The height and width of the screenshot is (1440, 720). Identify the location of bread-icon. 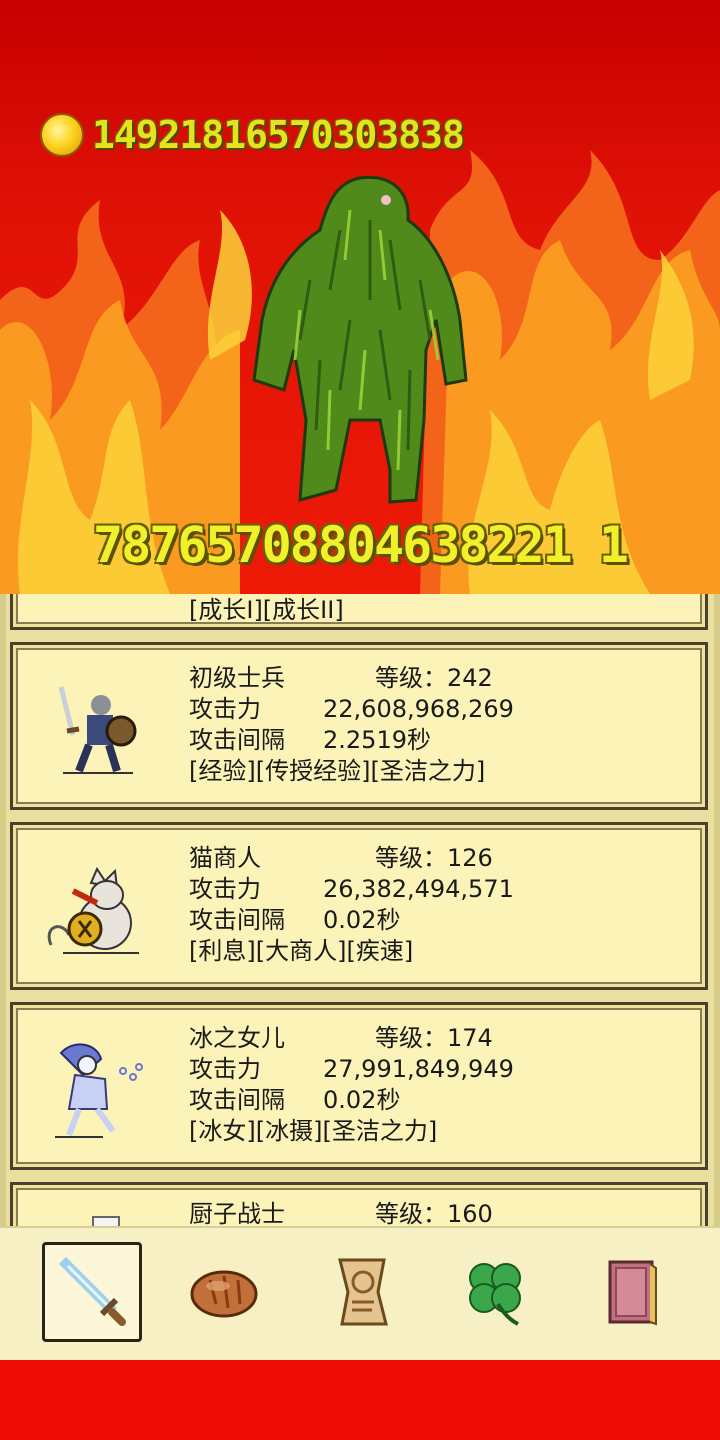
(224, 1294).